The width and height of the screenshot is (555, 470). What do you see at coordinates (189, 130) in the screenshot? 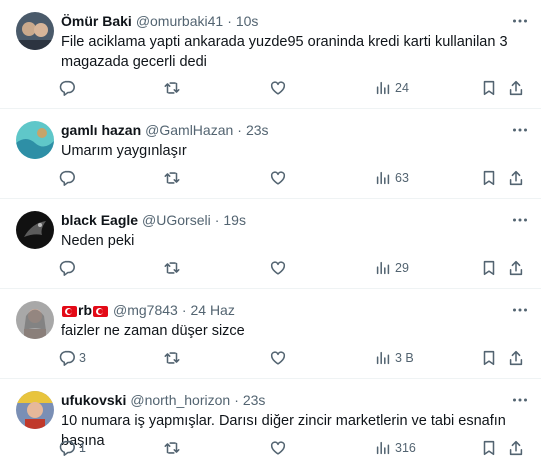
I see `user-handle: @GamlHazan` at bounding box center [189, 130].